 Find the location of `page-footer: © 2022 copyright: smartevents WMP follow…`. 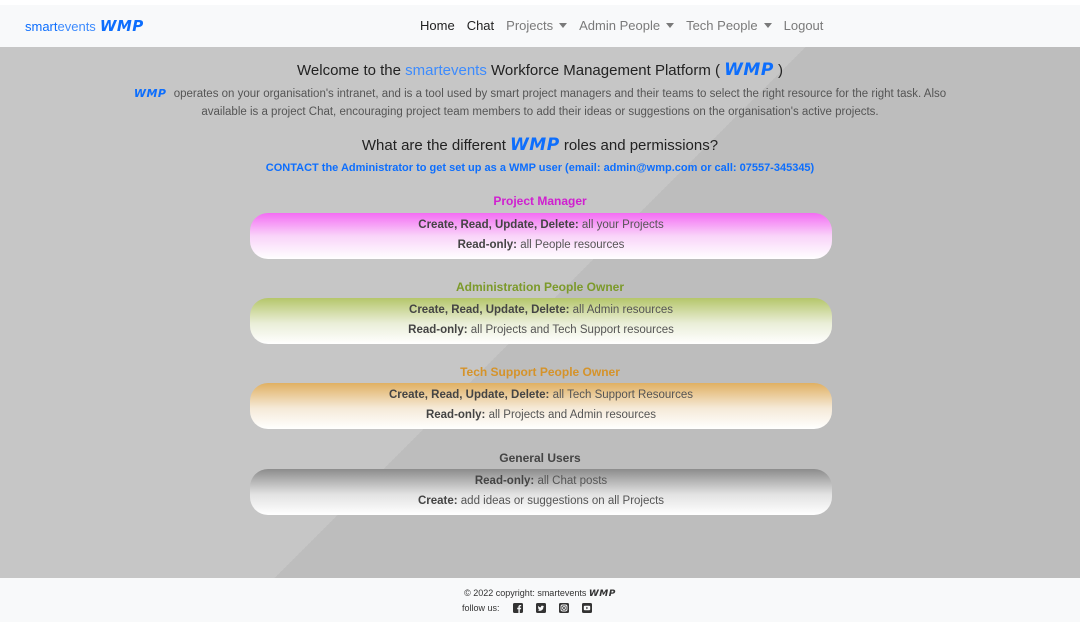

page-footer: © 2022 copyright: smartevents WMP follow… is located at coordinates (540, 600).